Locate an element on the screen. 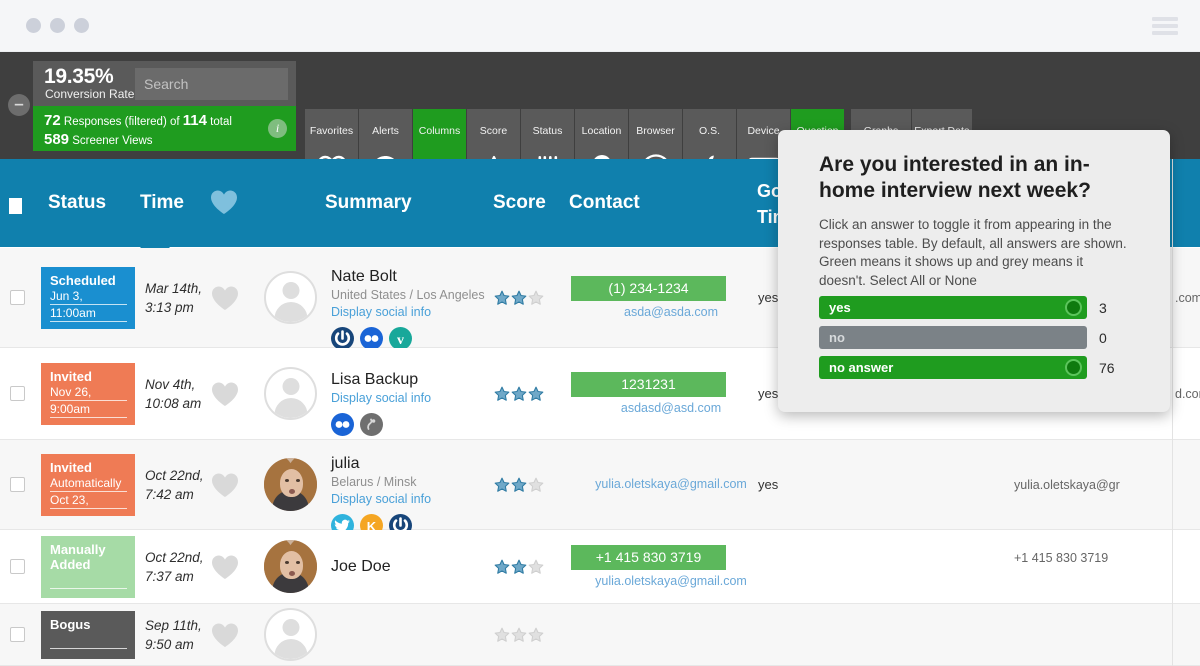 The width and height of the screenshot is (1200, 666). contact-email-link: asda@asda.com is located at coordinates (671, 312).